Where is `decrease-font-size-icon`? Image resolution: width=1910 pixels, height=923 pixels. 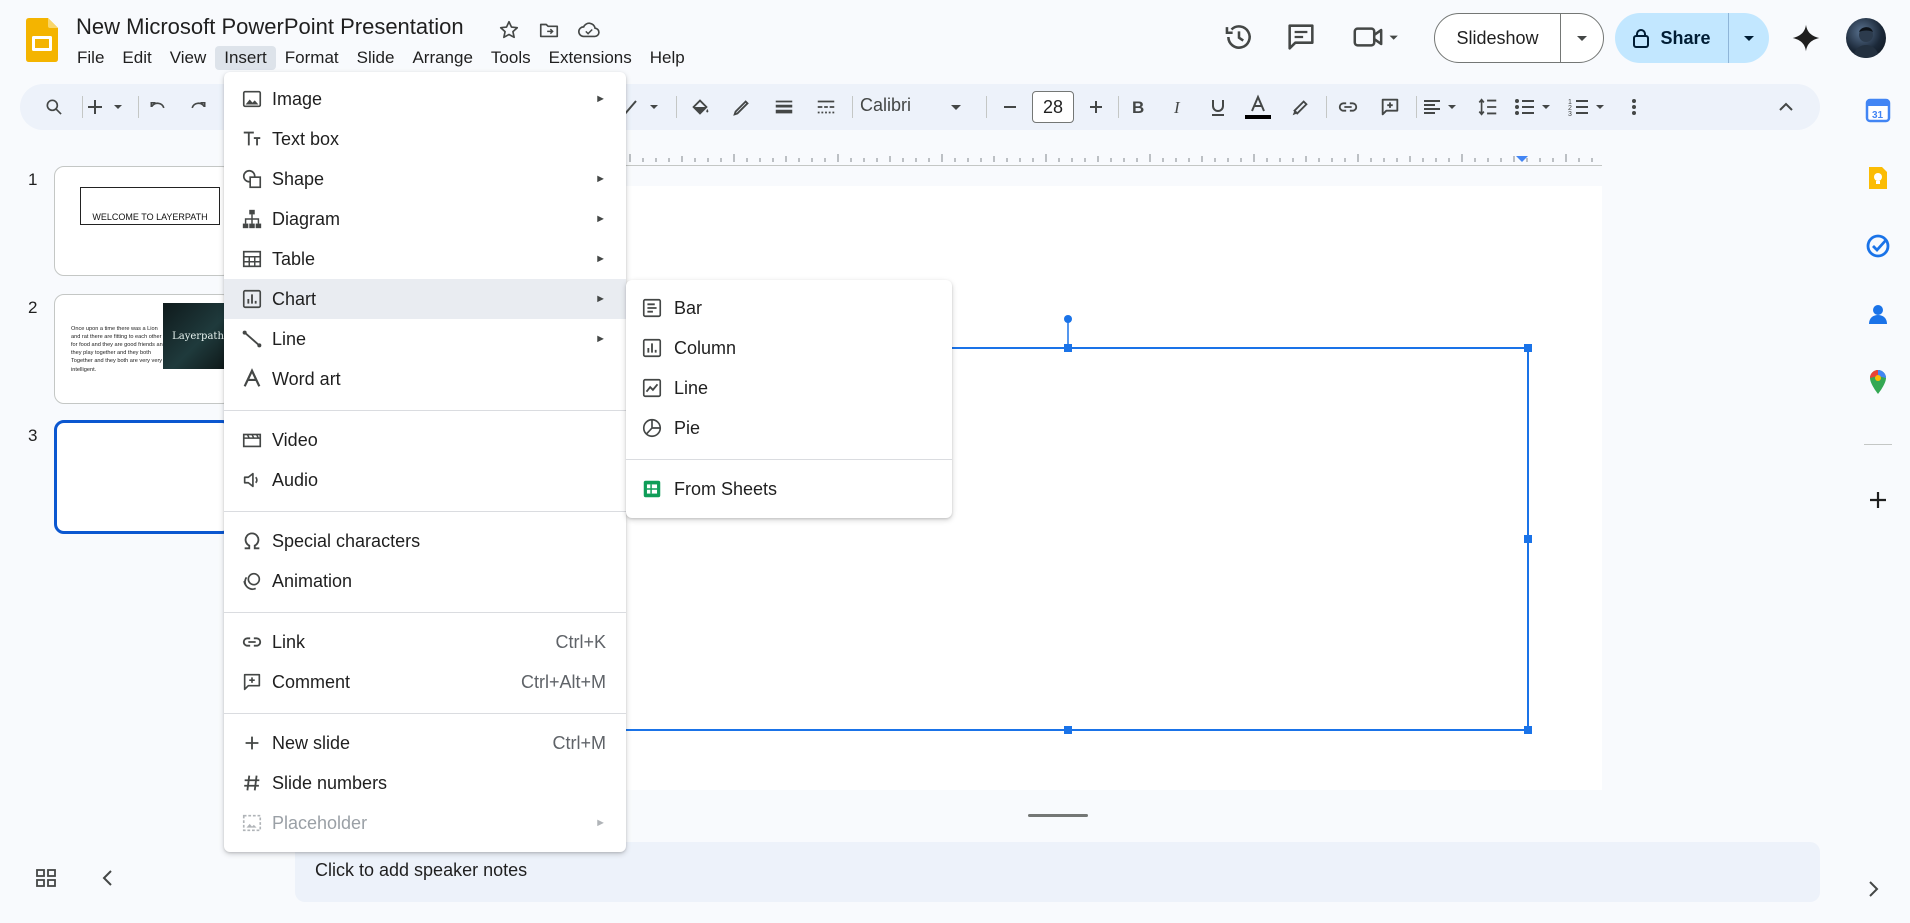 decrease-font-size-icon is located at coordinates (1010, 107).